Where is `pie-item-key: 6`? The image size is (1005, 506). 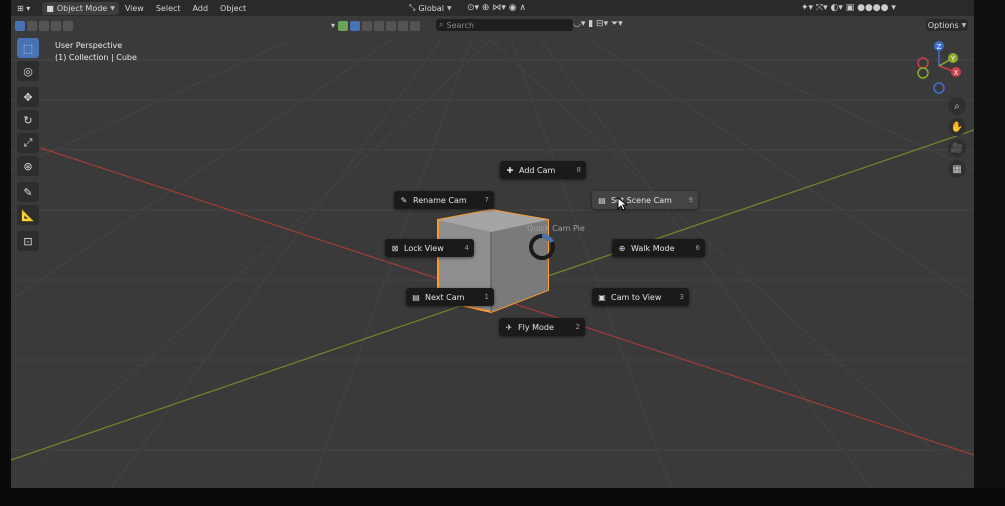 pie-item-key: 6 is located at coordinates (697, 248).